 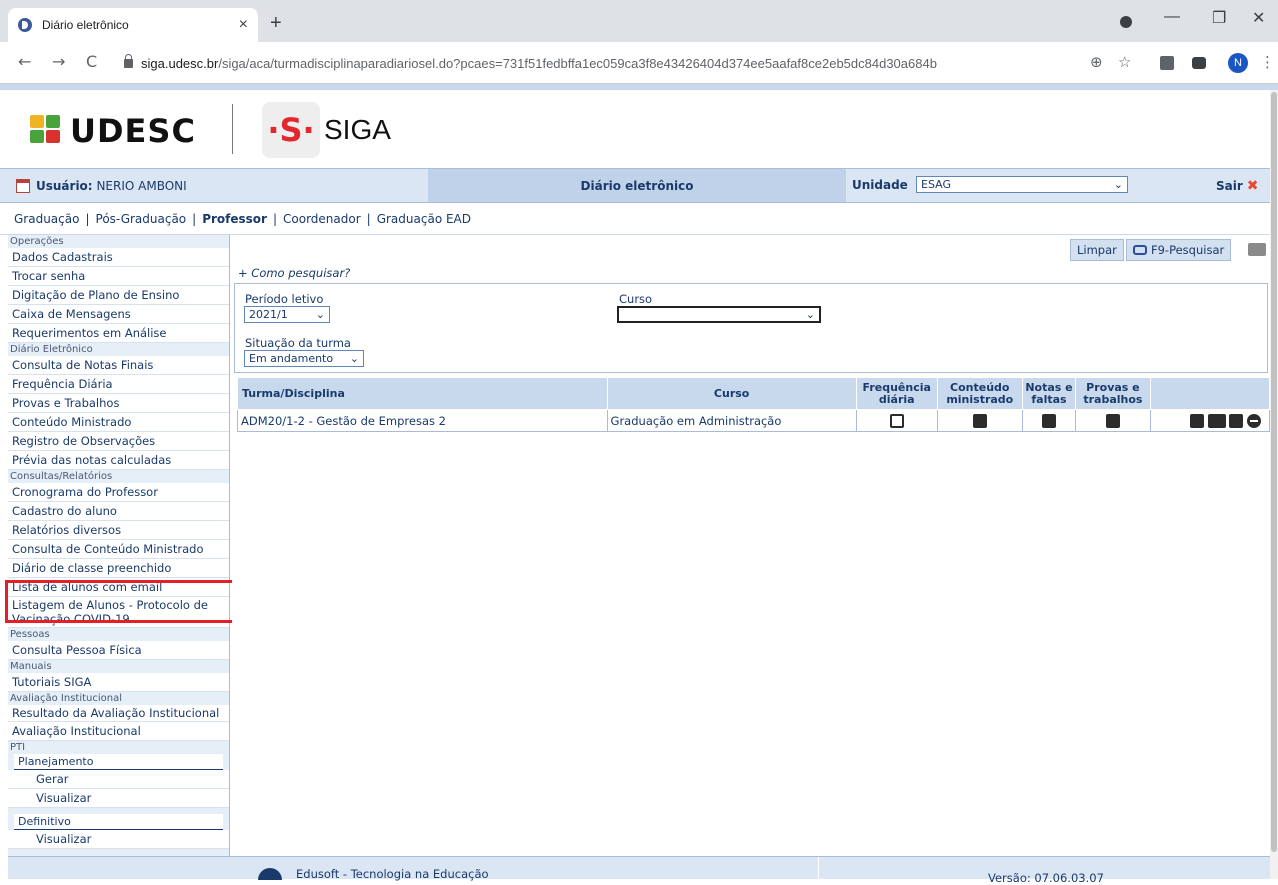 What do you see at coordinates (58, 61) in the screenshot?
I see `forward-button: →` at bounding box center [58, 61].